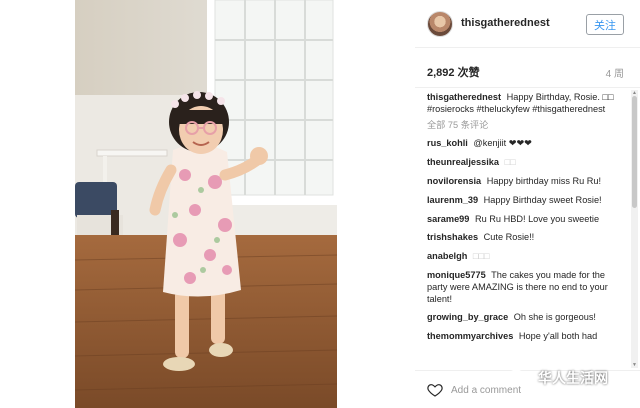 The image size is (640, 408). What do you see at coordinates (634, 365) in the screenshot?
I see `scroll-down-arrow-icon: ▼` at bounding box center [634, 365].